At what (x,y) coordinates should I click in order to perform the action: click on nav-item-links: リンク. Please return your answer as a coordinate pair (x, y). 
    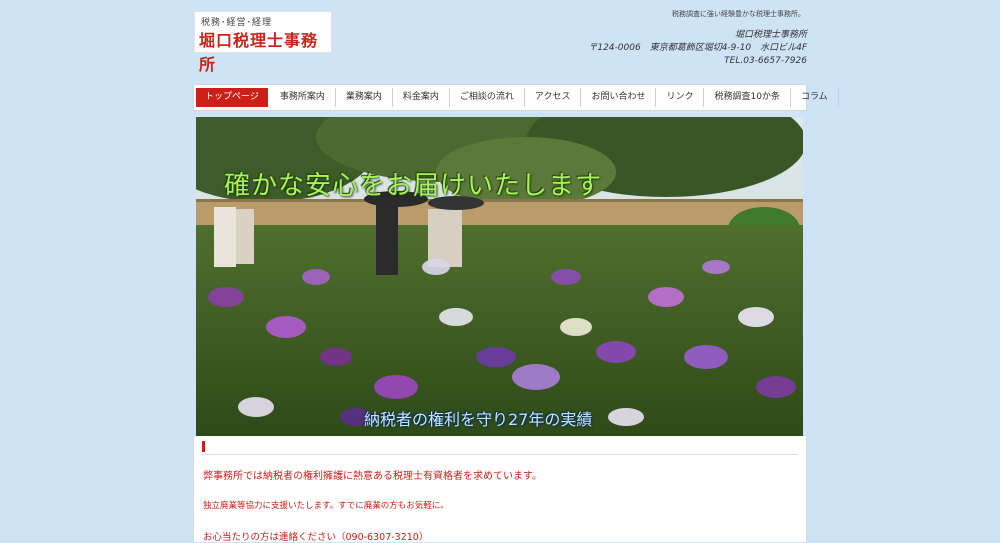
    Looking at the image, I should click on (680, 97).